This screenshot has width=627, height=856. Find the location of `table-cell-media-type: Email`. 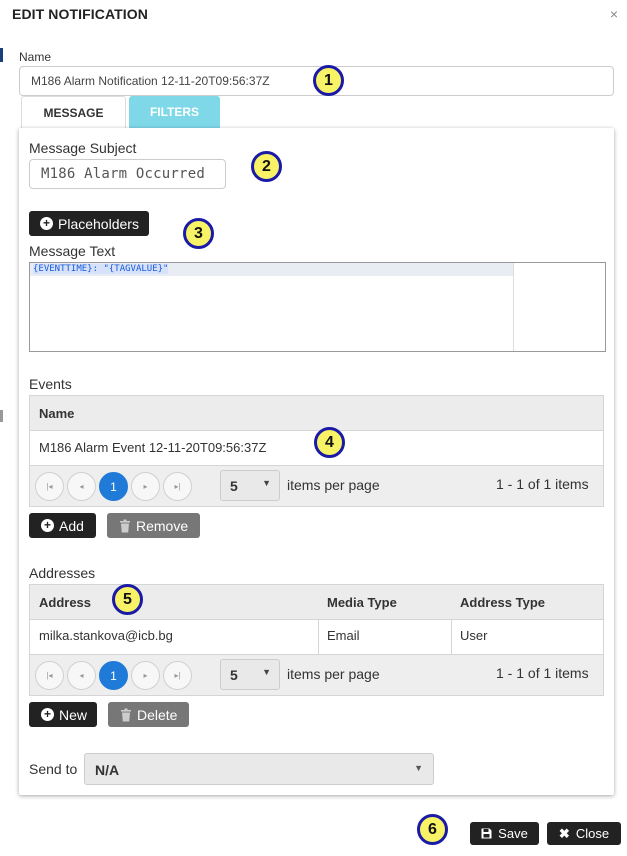

table-cell-media-type: Email is located at coordinates (343, 635).